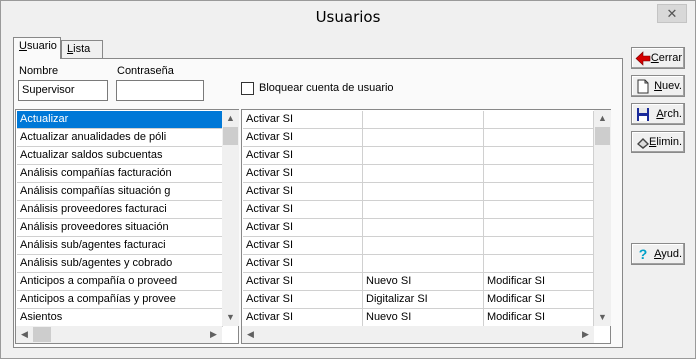  Describe the element at coordinates (145, 71) in the screenshot. I see `password-label: Contraseña` at that location.